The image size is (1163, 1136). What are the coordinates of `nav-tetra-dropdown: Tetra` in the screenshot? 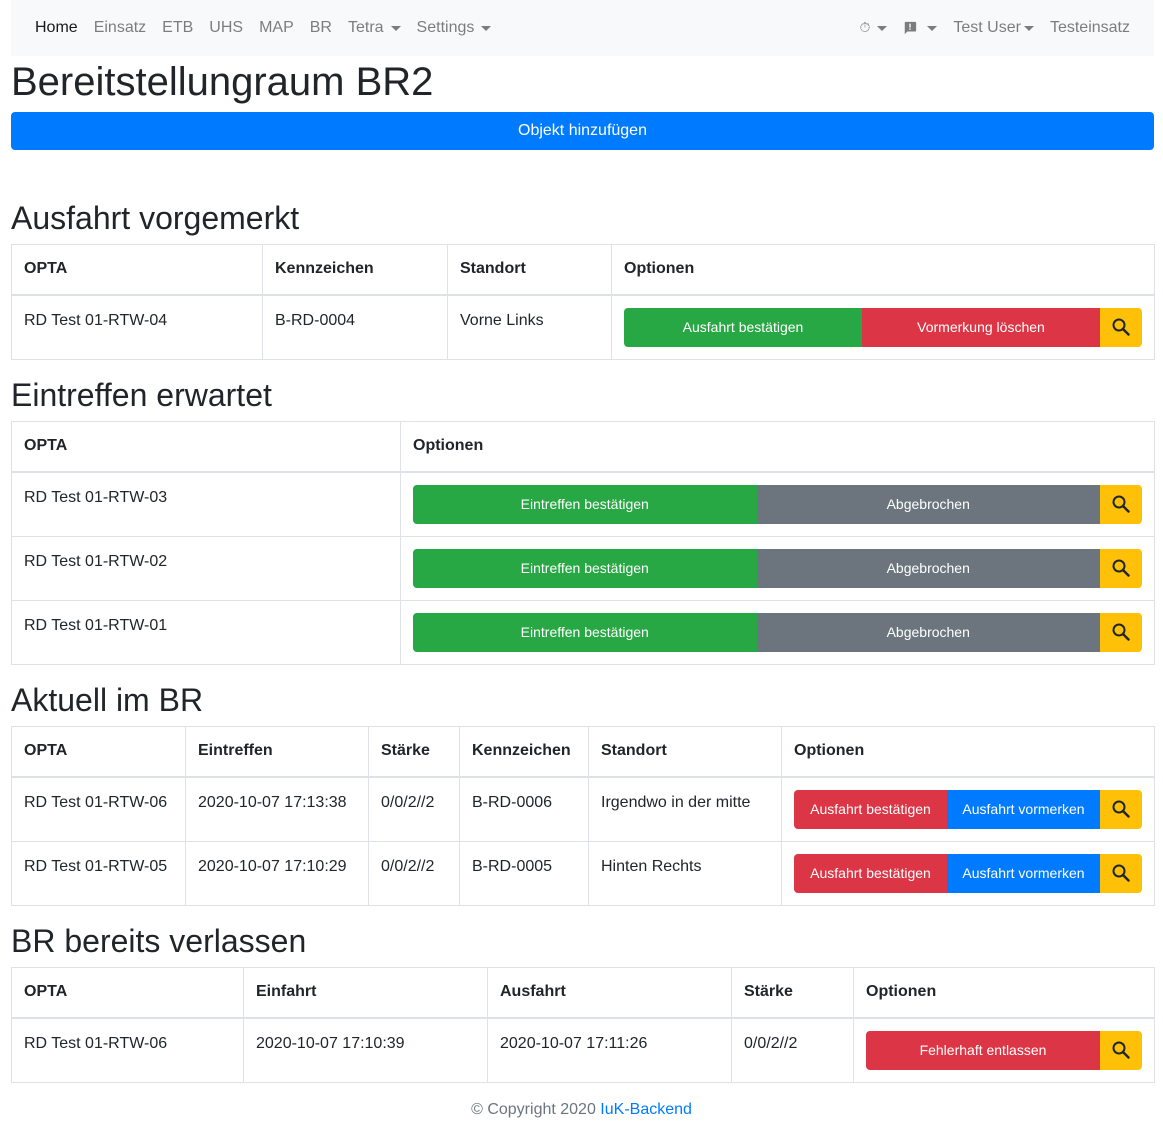 It's located at (374, 28).